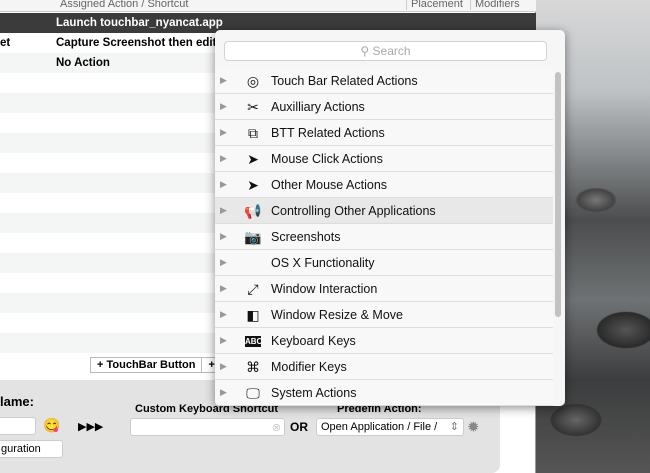 This screenshot has height=473, width=650. What do you see at coordinates (337, 315) in the screenshot?
I see `menu-item-label: Window Resize & Move` at bounding box center [337, 315].